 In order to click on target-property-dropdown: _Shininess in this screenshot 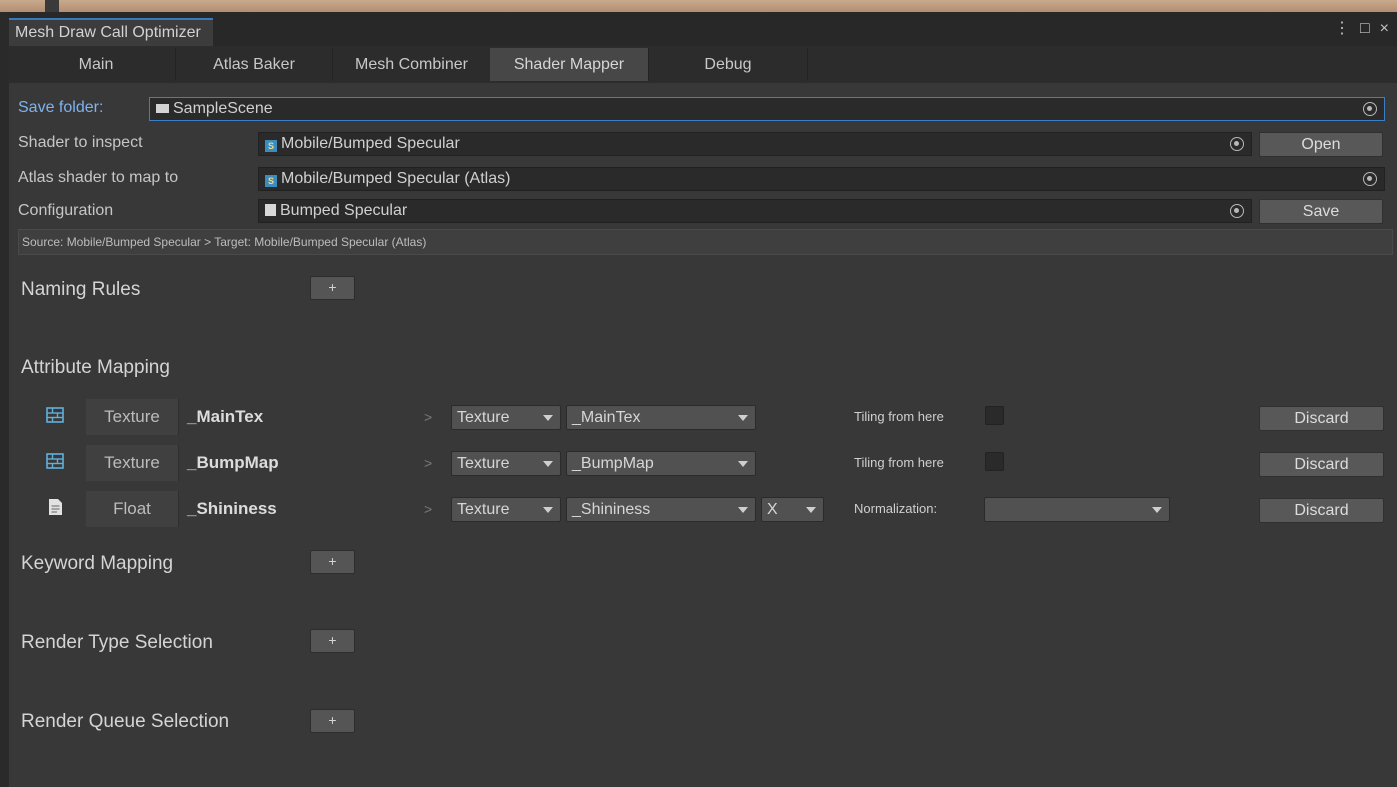, I will do `click(661, 509)`.